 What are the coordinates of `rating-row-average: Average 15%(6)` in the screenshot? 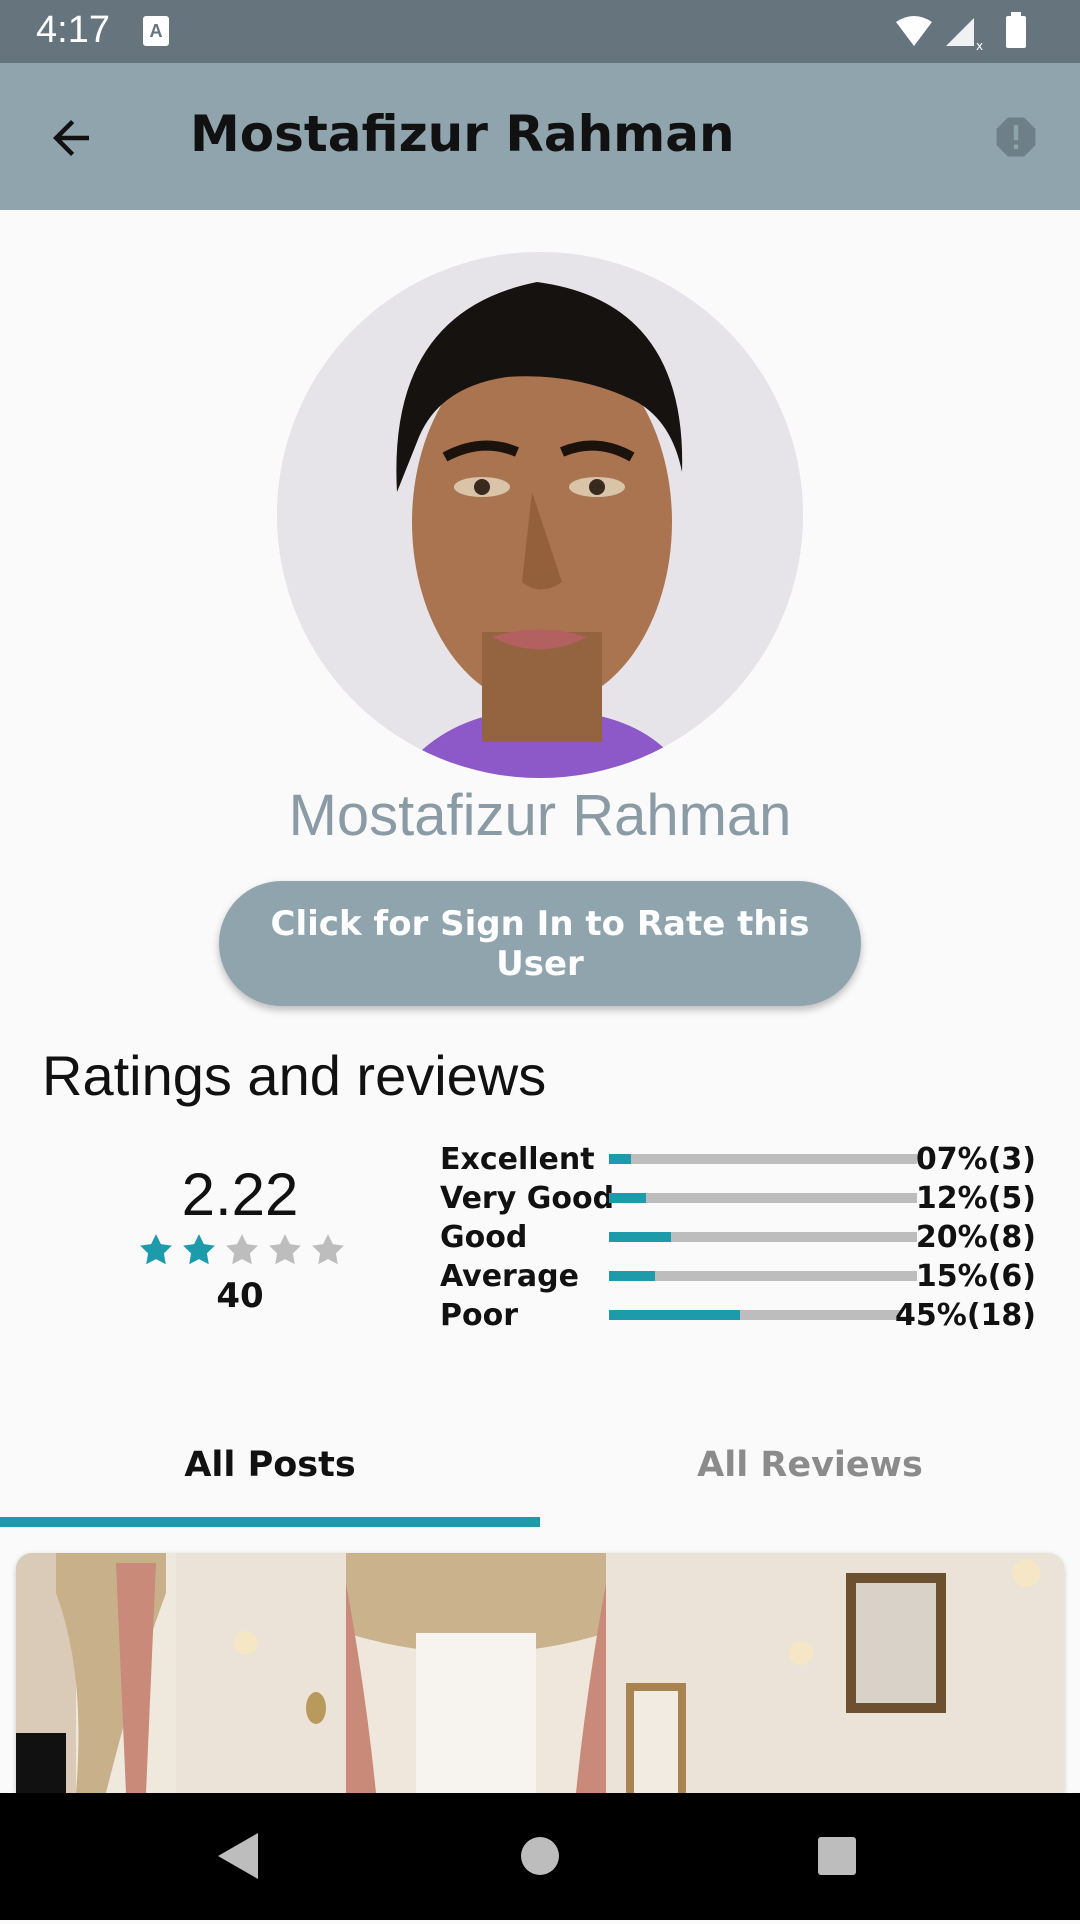 It's located at (740, 1276).